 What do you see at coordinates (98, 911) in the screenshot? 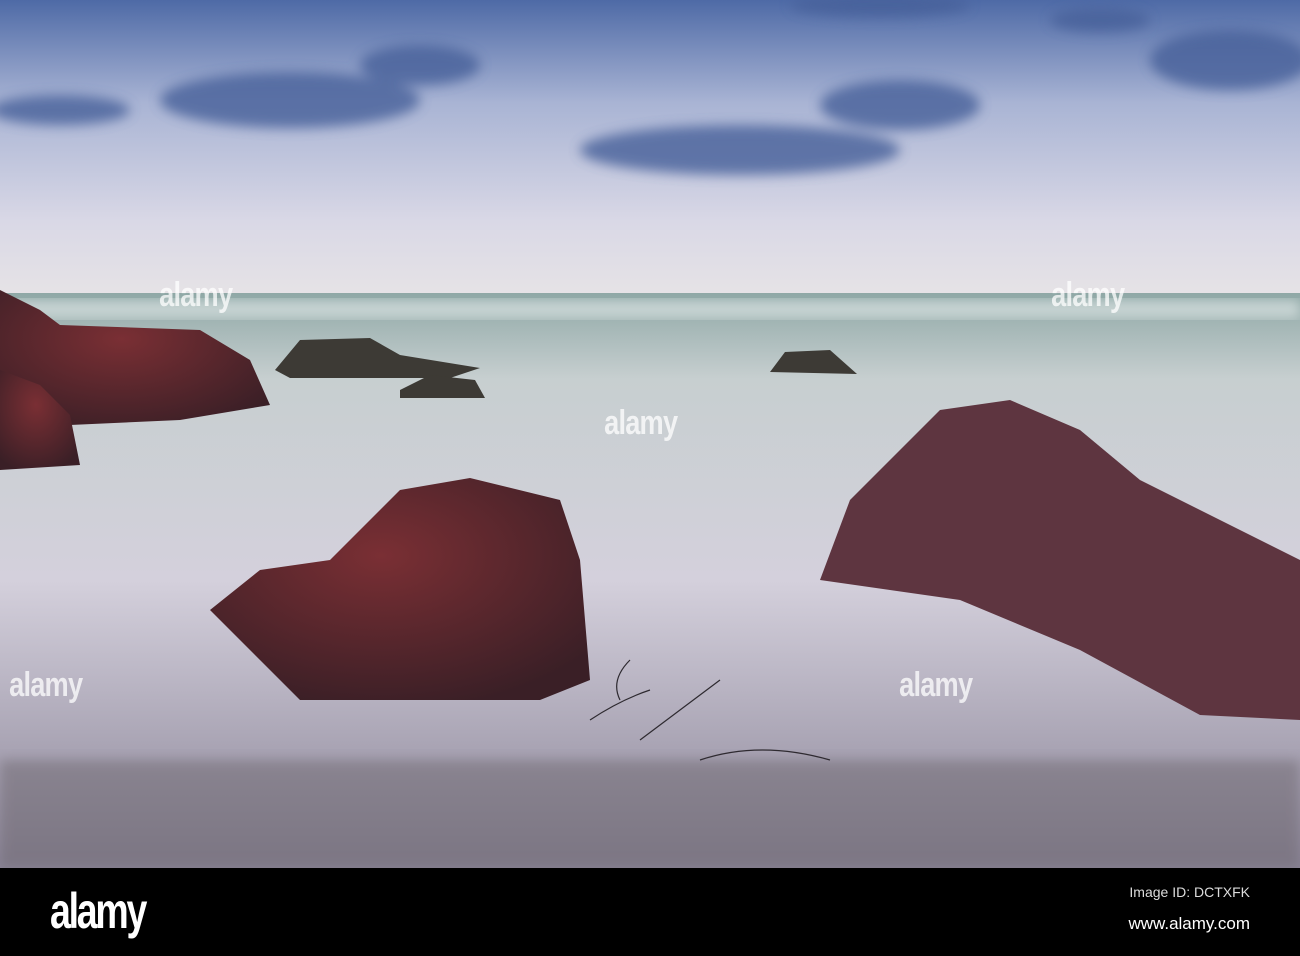
I see `alamy-logo: alamy` at bounding box center [98, 911].